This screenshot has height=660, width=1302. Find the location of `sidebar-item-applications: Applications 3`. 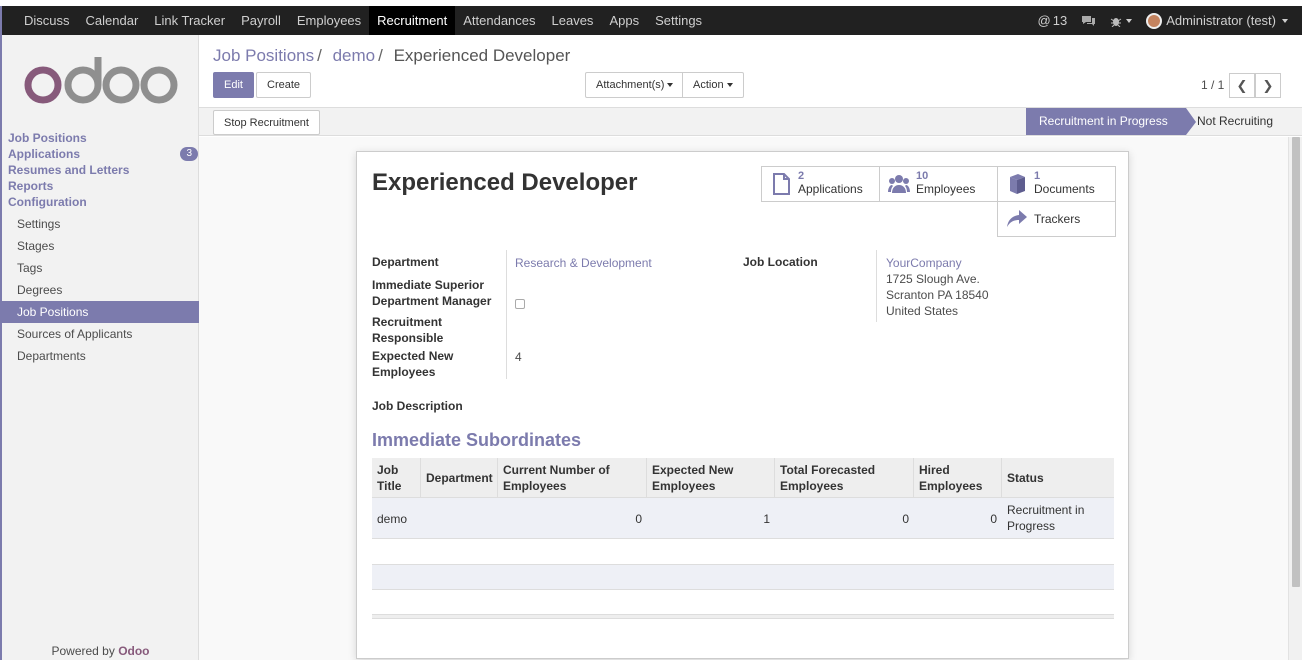

sidebar-item-applications: Applications 3 is located at coordinates (103, 154).